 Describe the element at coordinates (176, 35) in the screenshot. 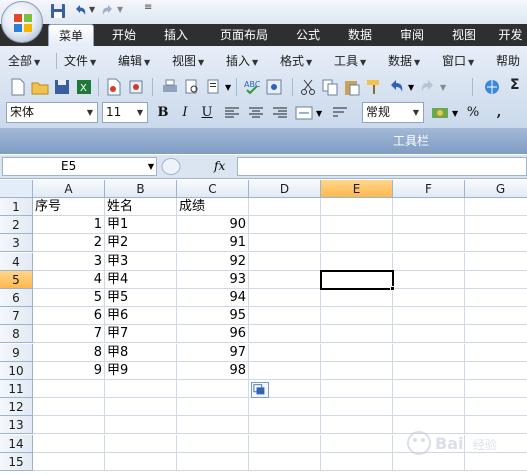

I see `tab-insert: 插入` at that location.